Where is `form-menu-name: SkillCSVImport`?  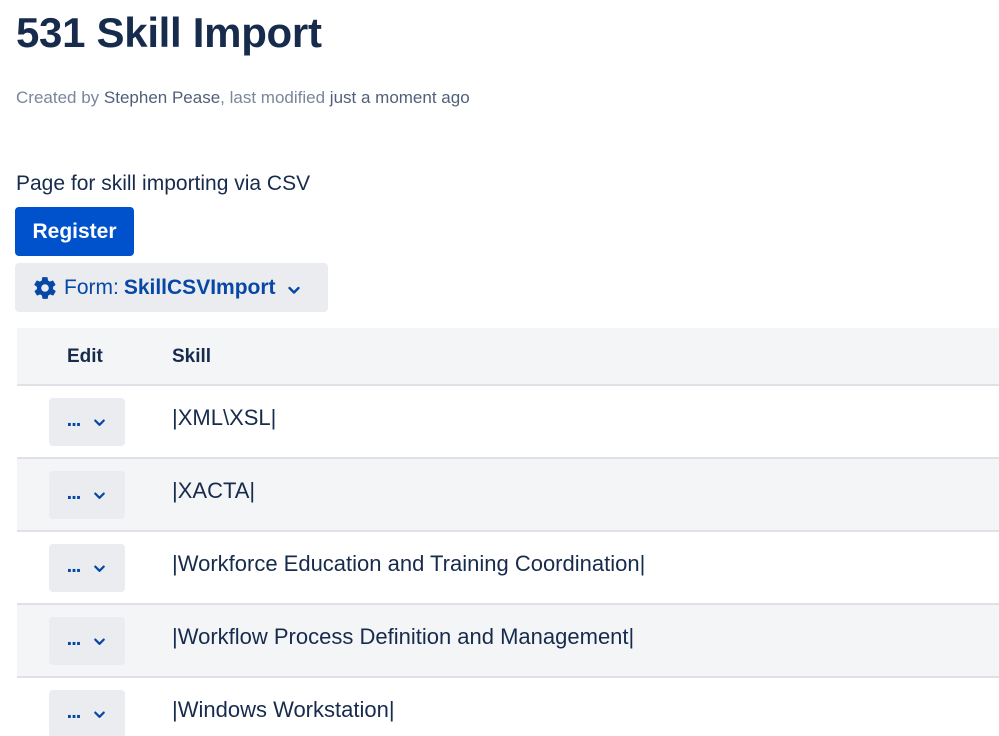 form-menu-name: SkillCSVImport is located at coordinates (199, 287).